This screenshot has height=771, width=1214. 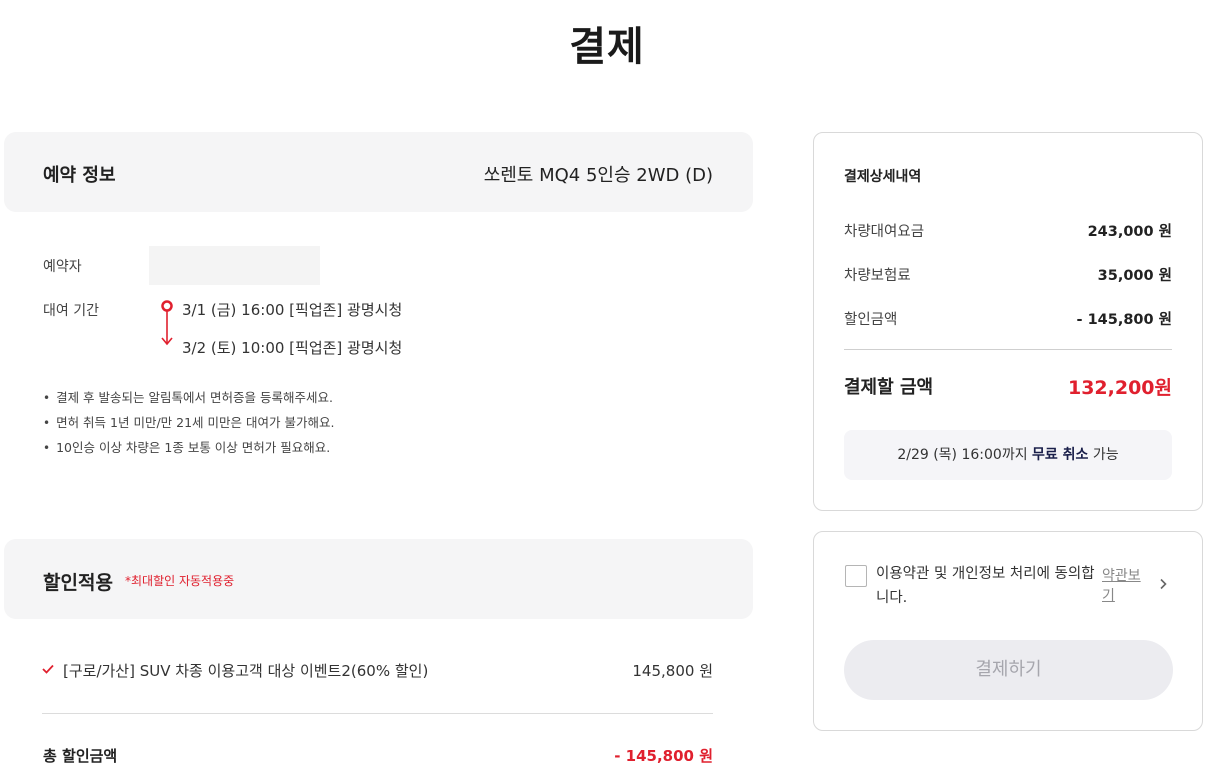 What do you see at coordinates (62, 267) in the screenshot?
I see `reserver-label: 예약자` at bounding box center [62, 267].